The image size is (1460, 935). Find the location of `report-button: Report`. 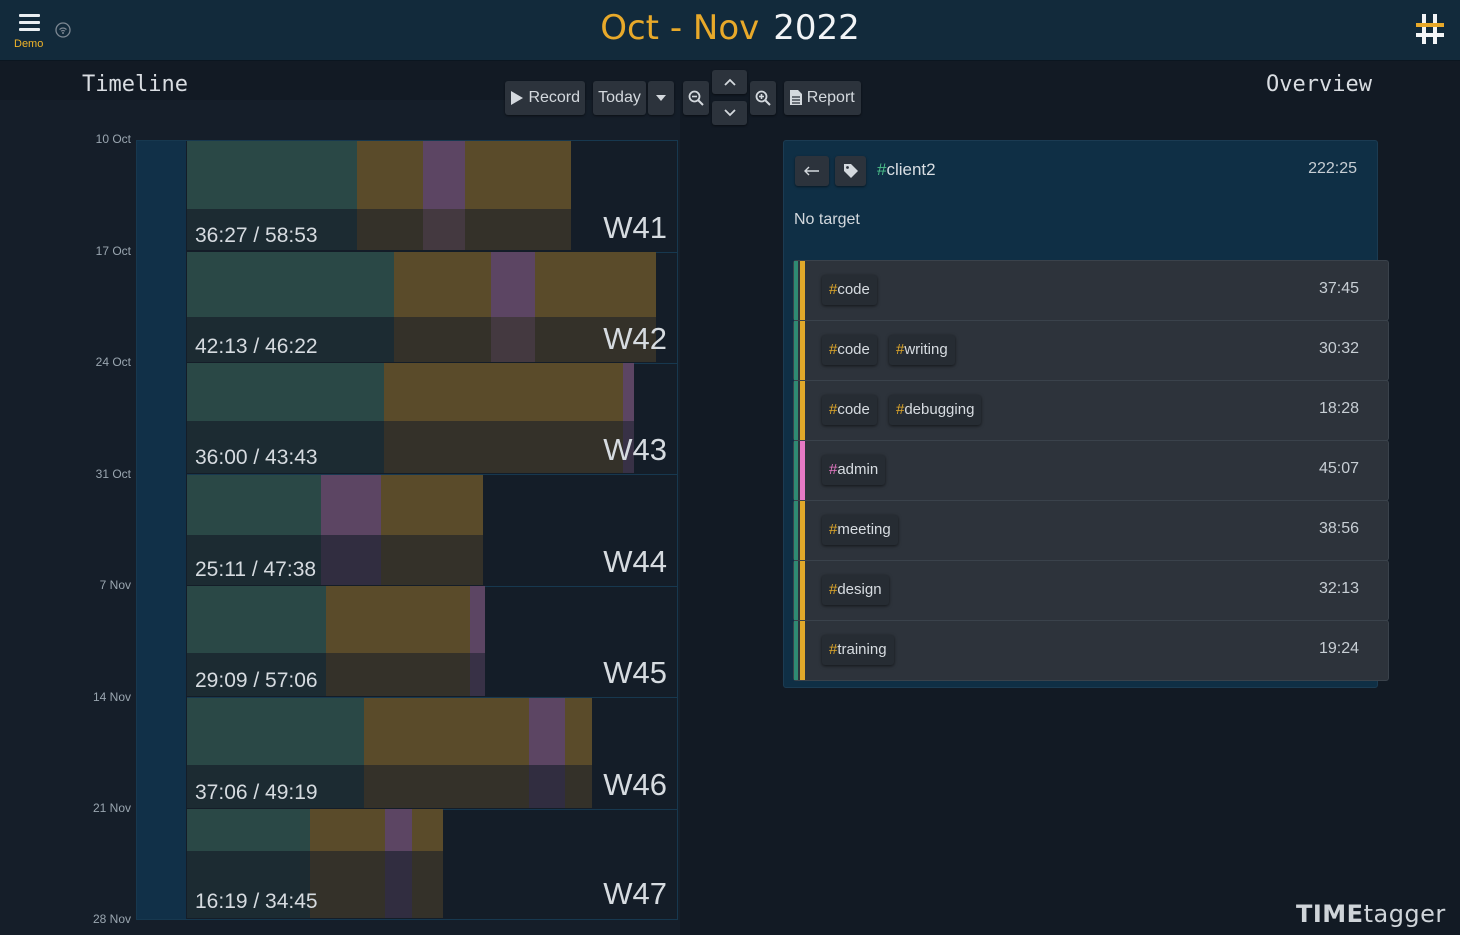

report-button: Report is located at coordinates (822, 98).